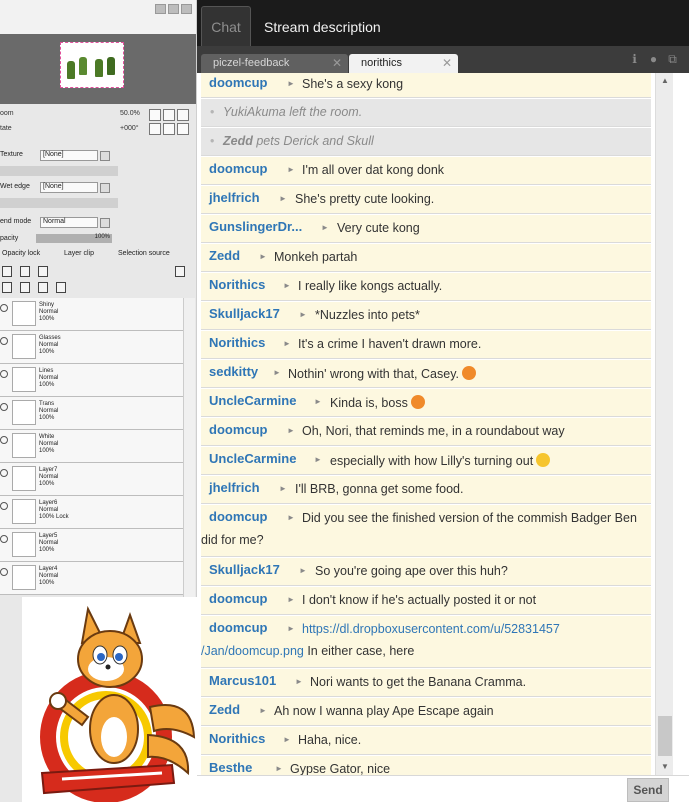 Image resolution: width=689 pixels, height=802 pixels. I want to click on info-icon: ℹ, so click(634, 59).